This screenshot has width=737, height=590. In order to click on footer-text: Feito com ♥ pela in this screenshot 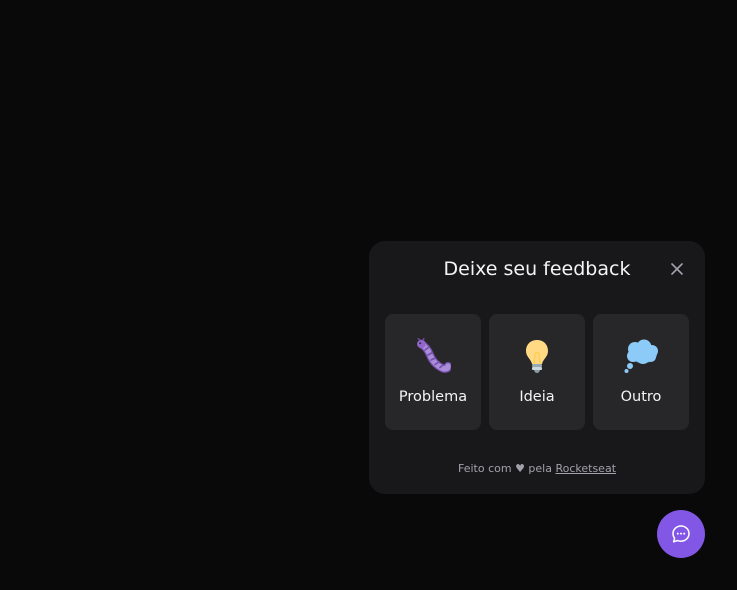, I will do `click(504, 468)`.